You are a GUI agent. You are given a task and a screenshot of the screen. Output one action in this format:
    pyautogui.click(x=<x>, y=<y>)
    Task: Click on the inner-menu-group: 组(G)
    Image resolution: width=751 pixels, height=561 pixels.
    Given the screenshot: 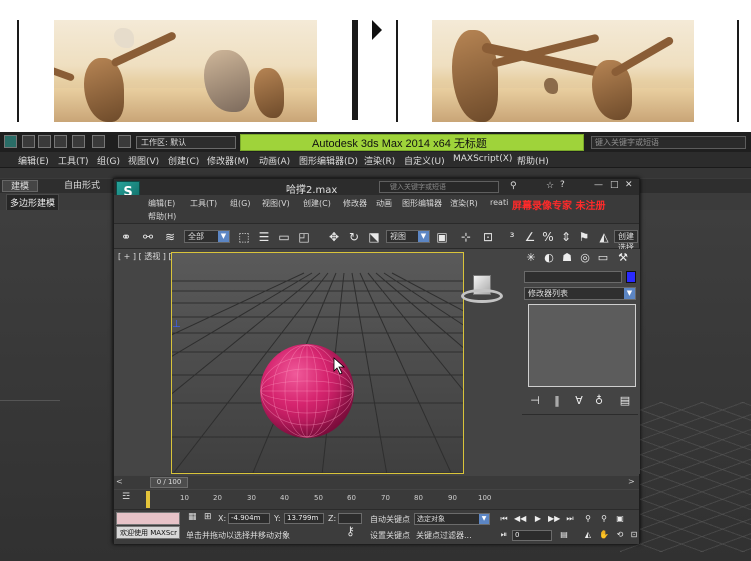 What is the action you would take?
    pyautogui.click(x=240, y=203)
    